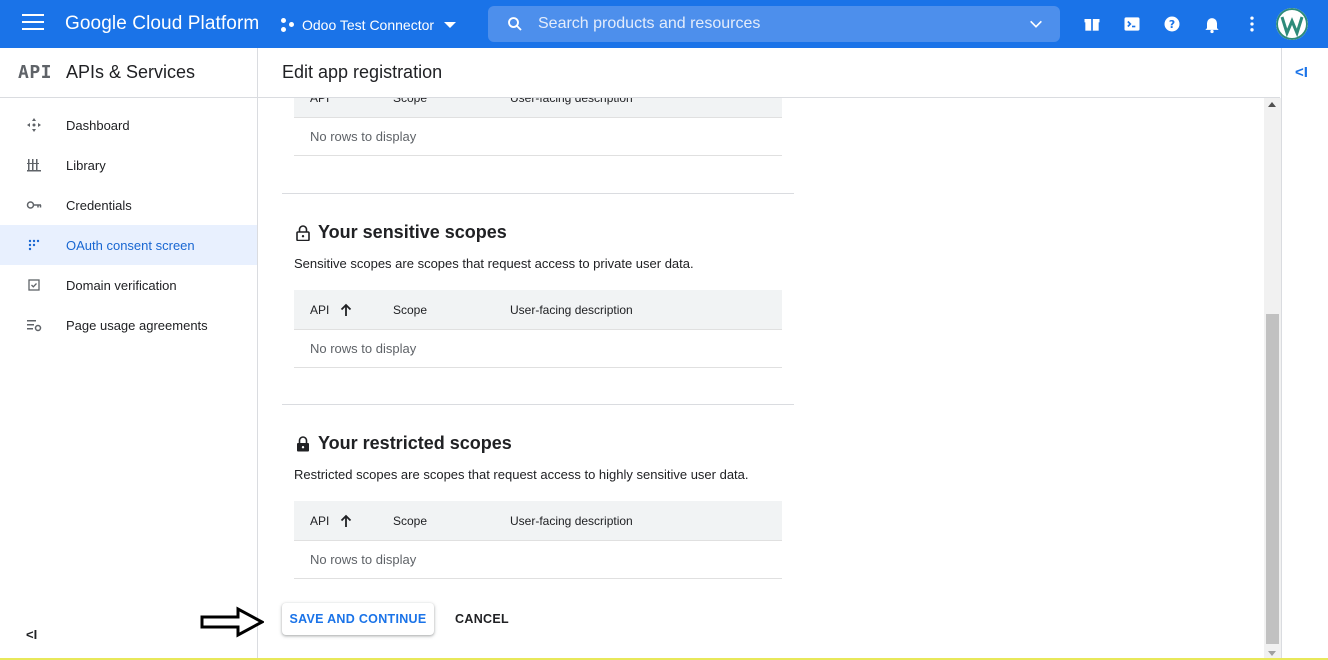 The image size is (1328, 660). What do you see at coordinates (1252, 24) in the screenshot?
I see `more-vert-icon` at bounding box center [1252, 24].